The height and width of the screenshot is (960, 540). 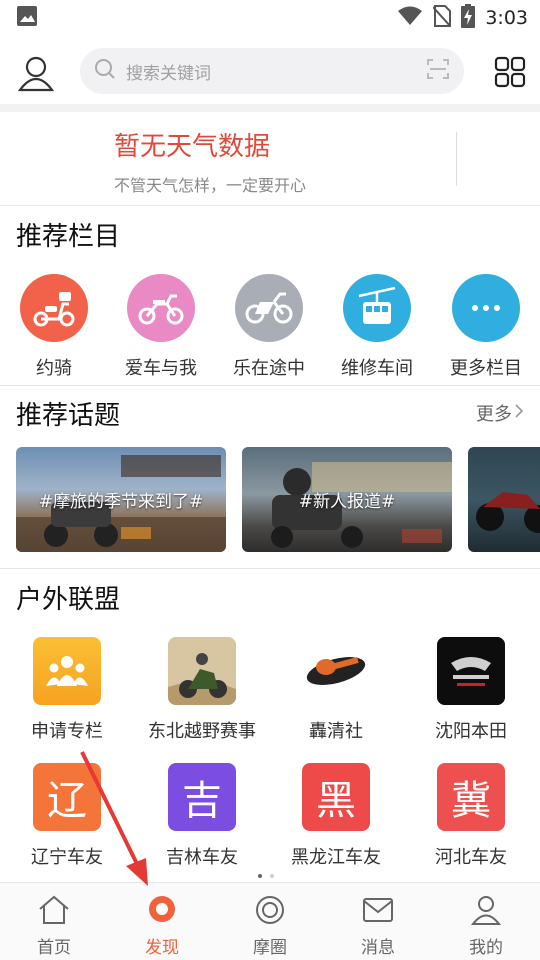 I want to click on hong-qing-she-logo, so click(x=336, y=671).